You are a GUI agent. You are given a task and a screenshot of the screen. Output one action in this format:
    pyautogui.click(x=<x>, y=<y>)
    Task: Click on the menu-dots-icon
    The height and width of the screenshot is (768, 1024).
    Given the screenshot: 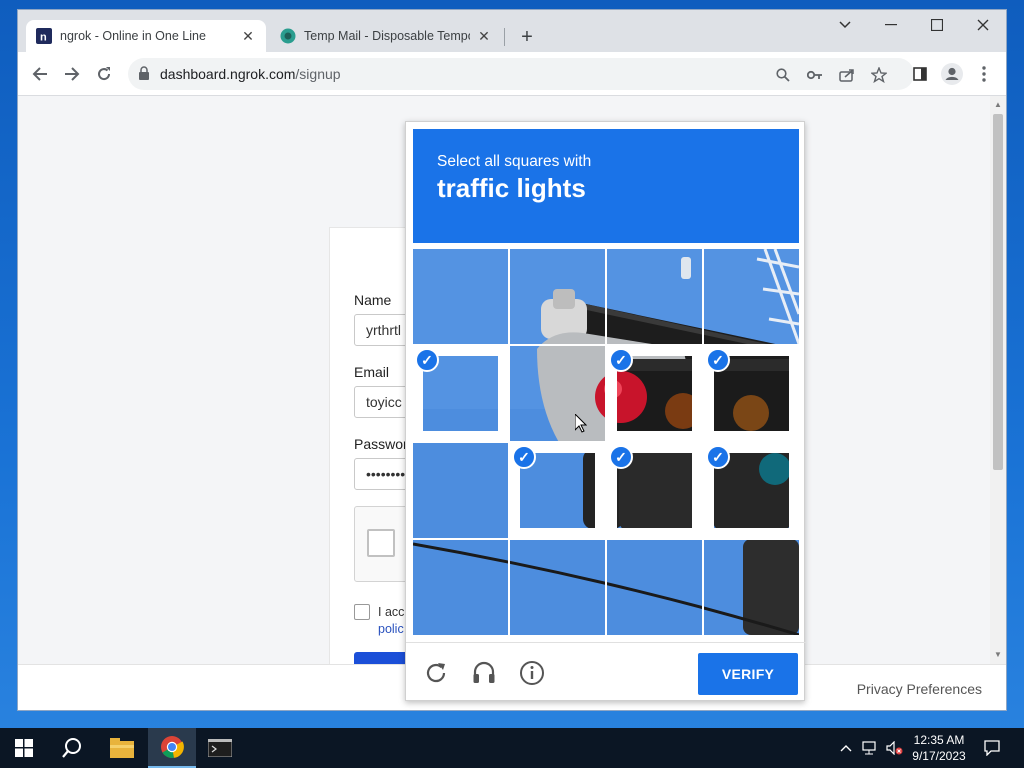 What is the action you would take?
    pyautogui.click(x=984, y=74)
    